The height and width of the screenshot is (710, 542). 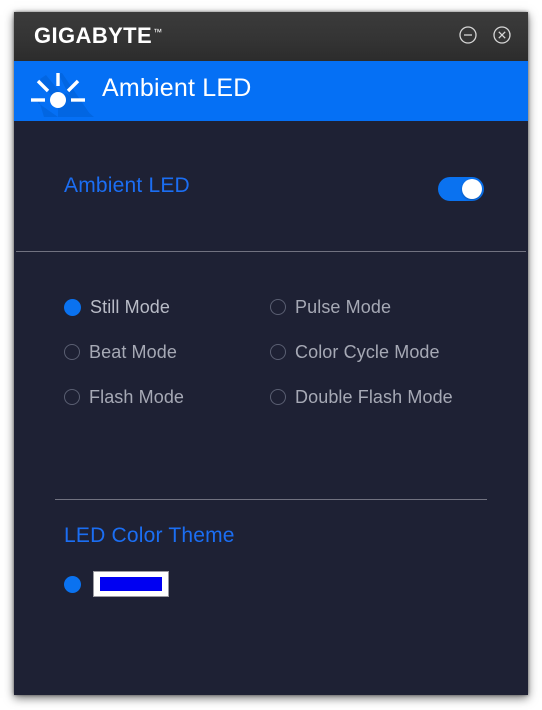 I want to click on mode-label-color-cycle: Color Cycle Mode, so click(x=367, y=351).